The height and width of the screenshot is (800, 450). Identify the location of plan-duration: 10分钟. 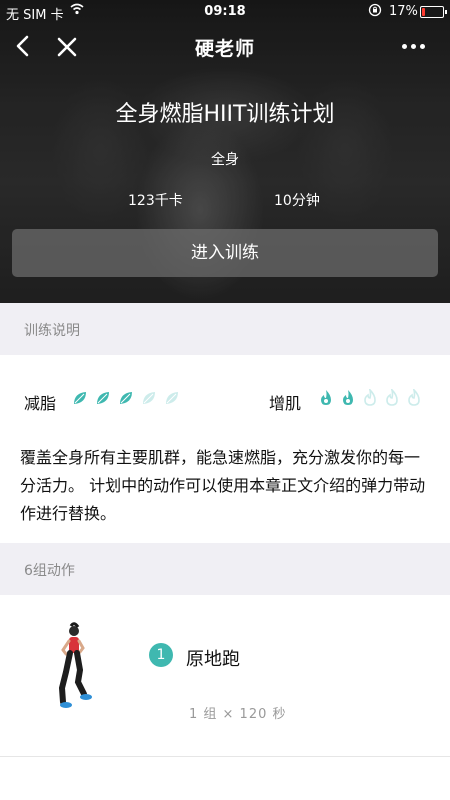
(297, 201).